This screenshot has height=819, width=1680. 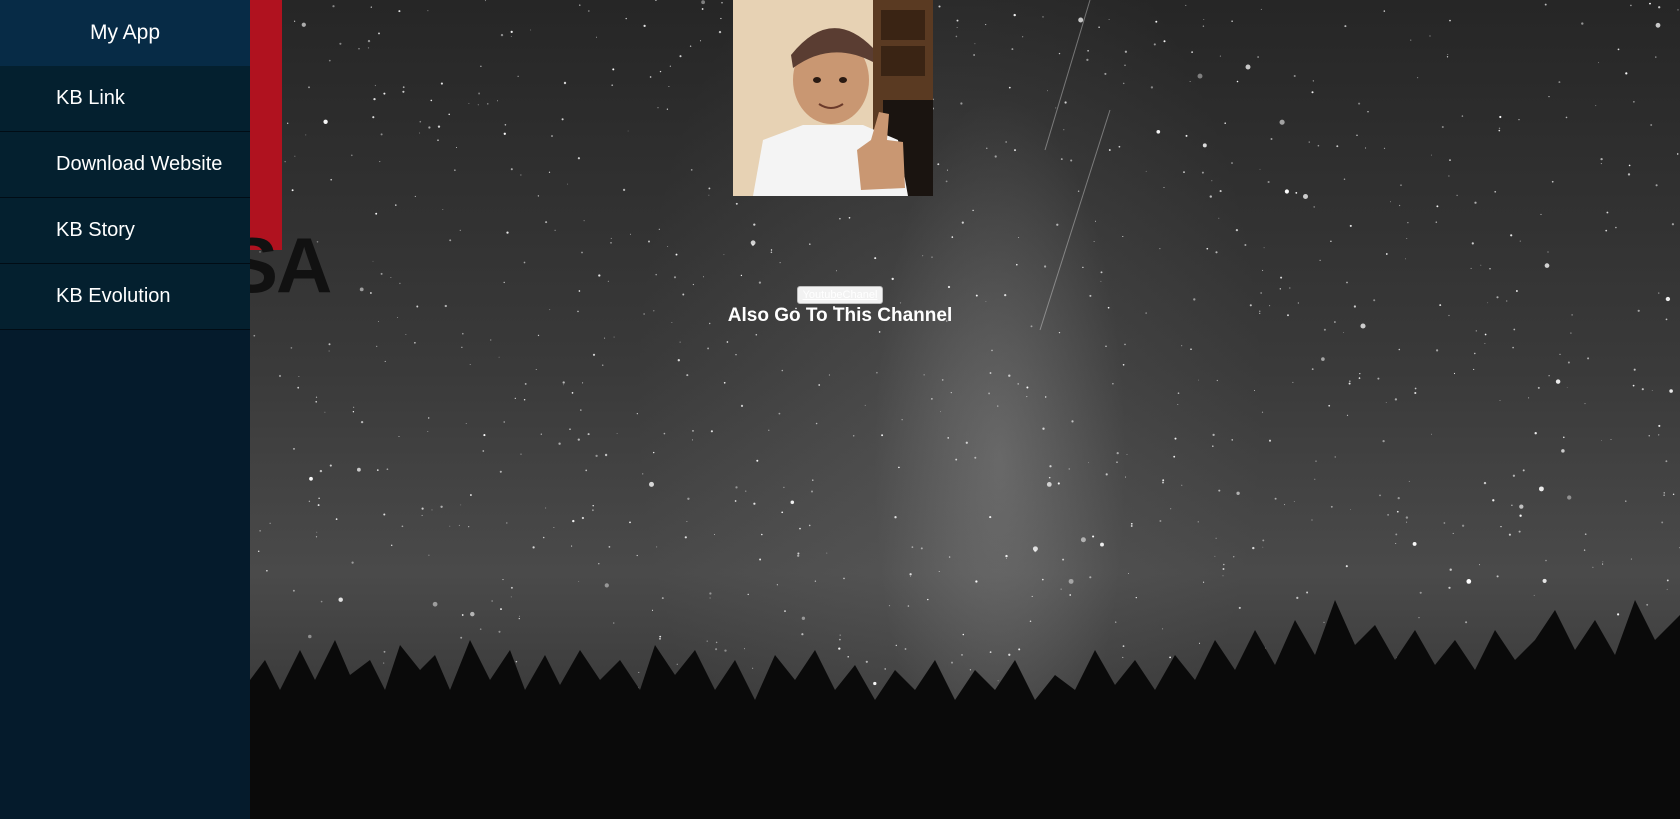 I want to click on sidebar-item-kb-link: KB Link, so click(x=125, y=99).